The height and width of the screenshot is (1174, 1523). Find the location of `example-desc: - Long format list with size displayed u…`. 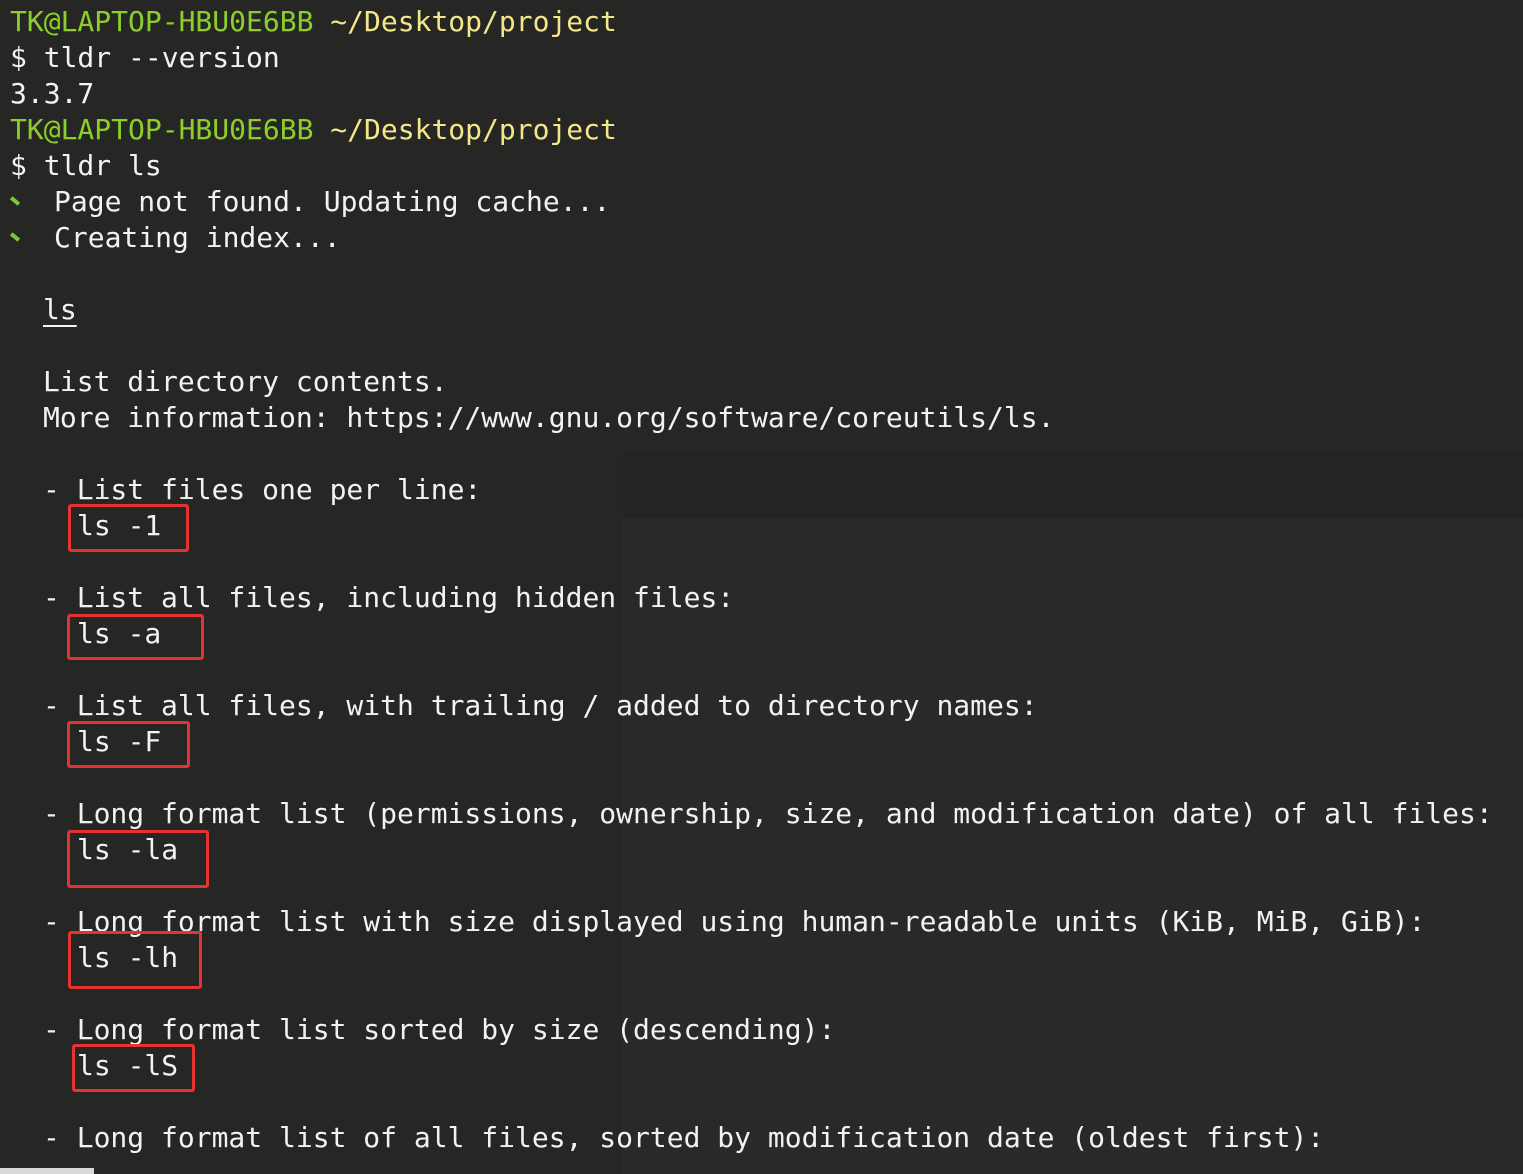

example-desc: - Long format list with size displayed u… is located at coordinates (734, 921).